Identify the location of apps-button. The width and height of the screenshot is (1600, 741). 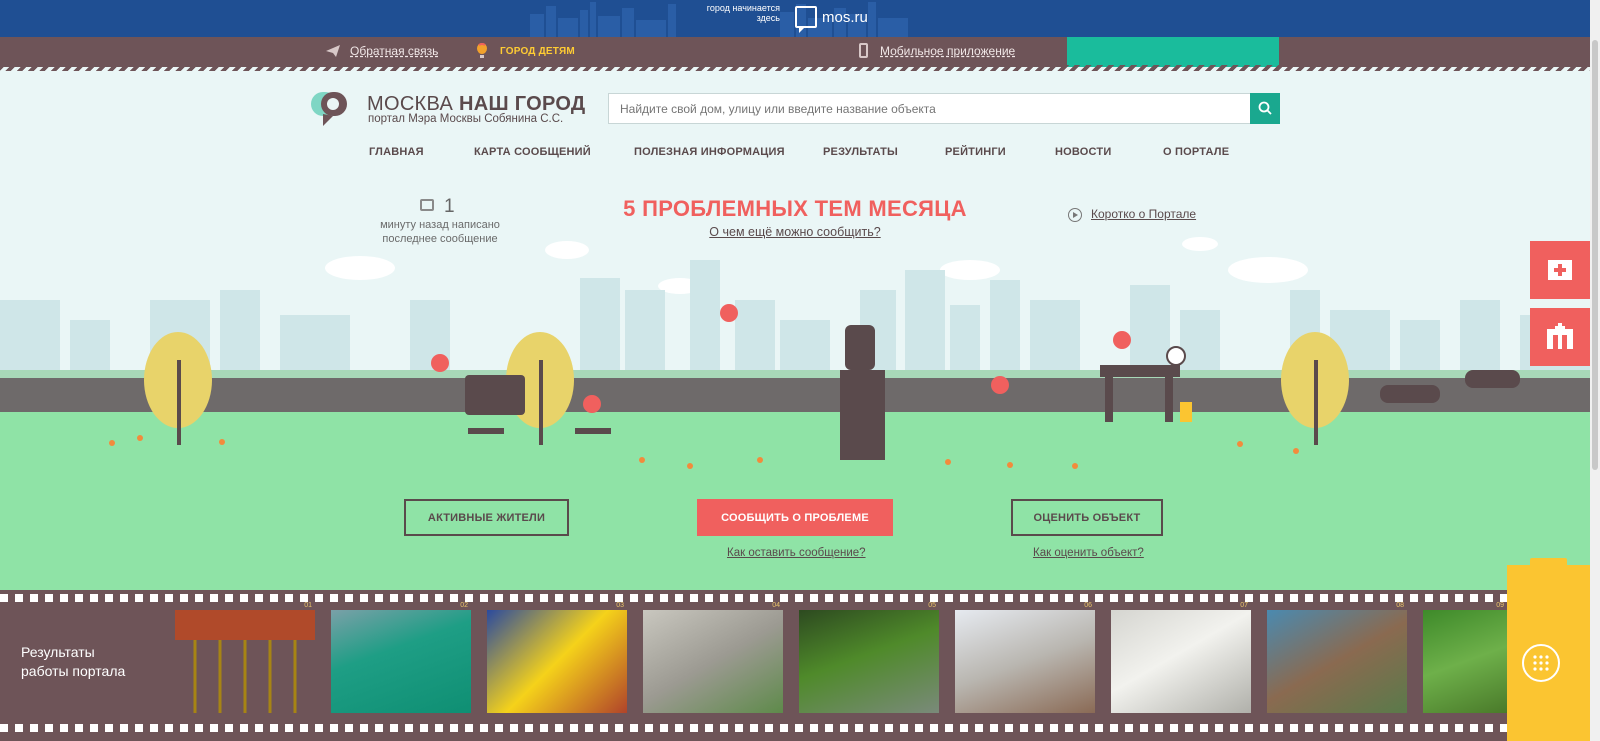
(1541, 663).